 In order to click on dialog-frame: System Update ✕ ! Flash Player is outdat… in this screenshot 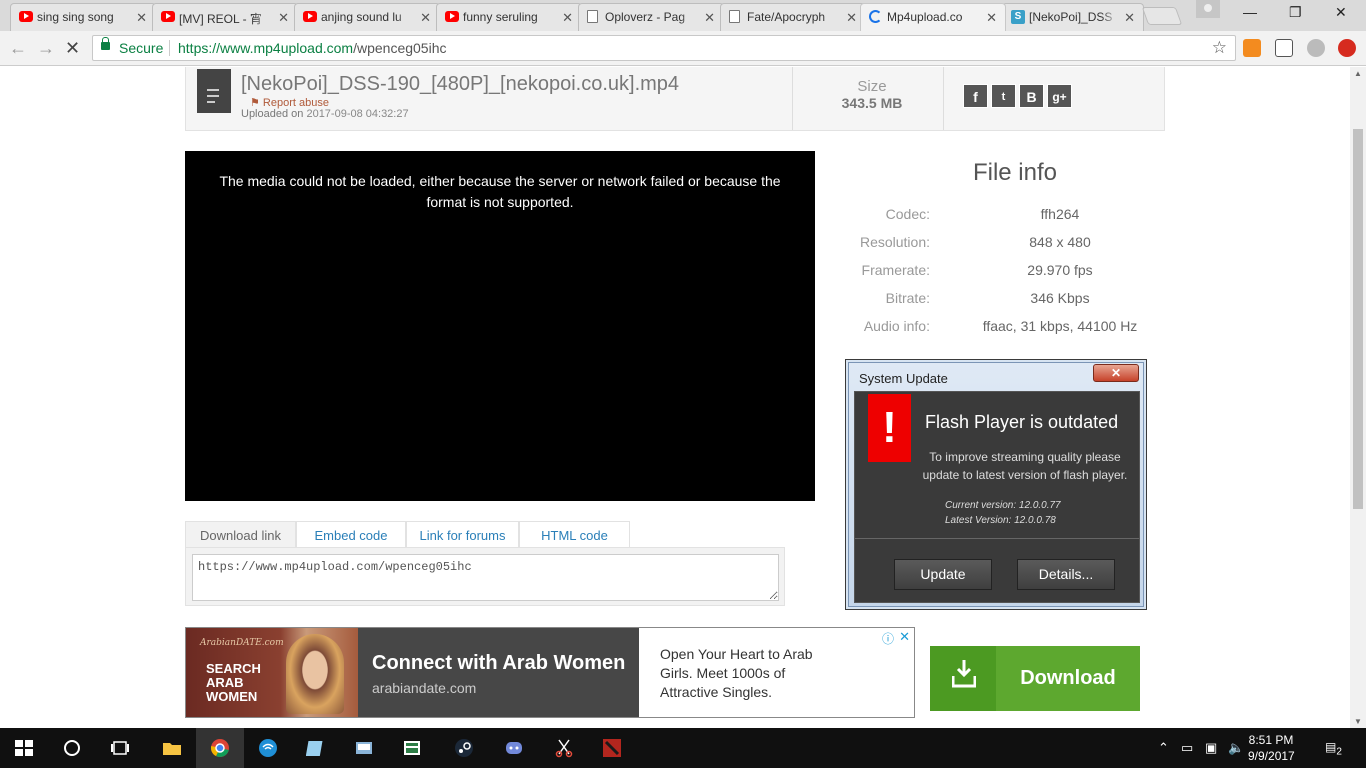, I will do `click(996, 484)`.